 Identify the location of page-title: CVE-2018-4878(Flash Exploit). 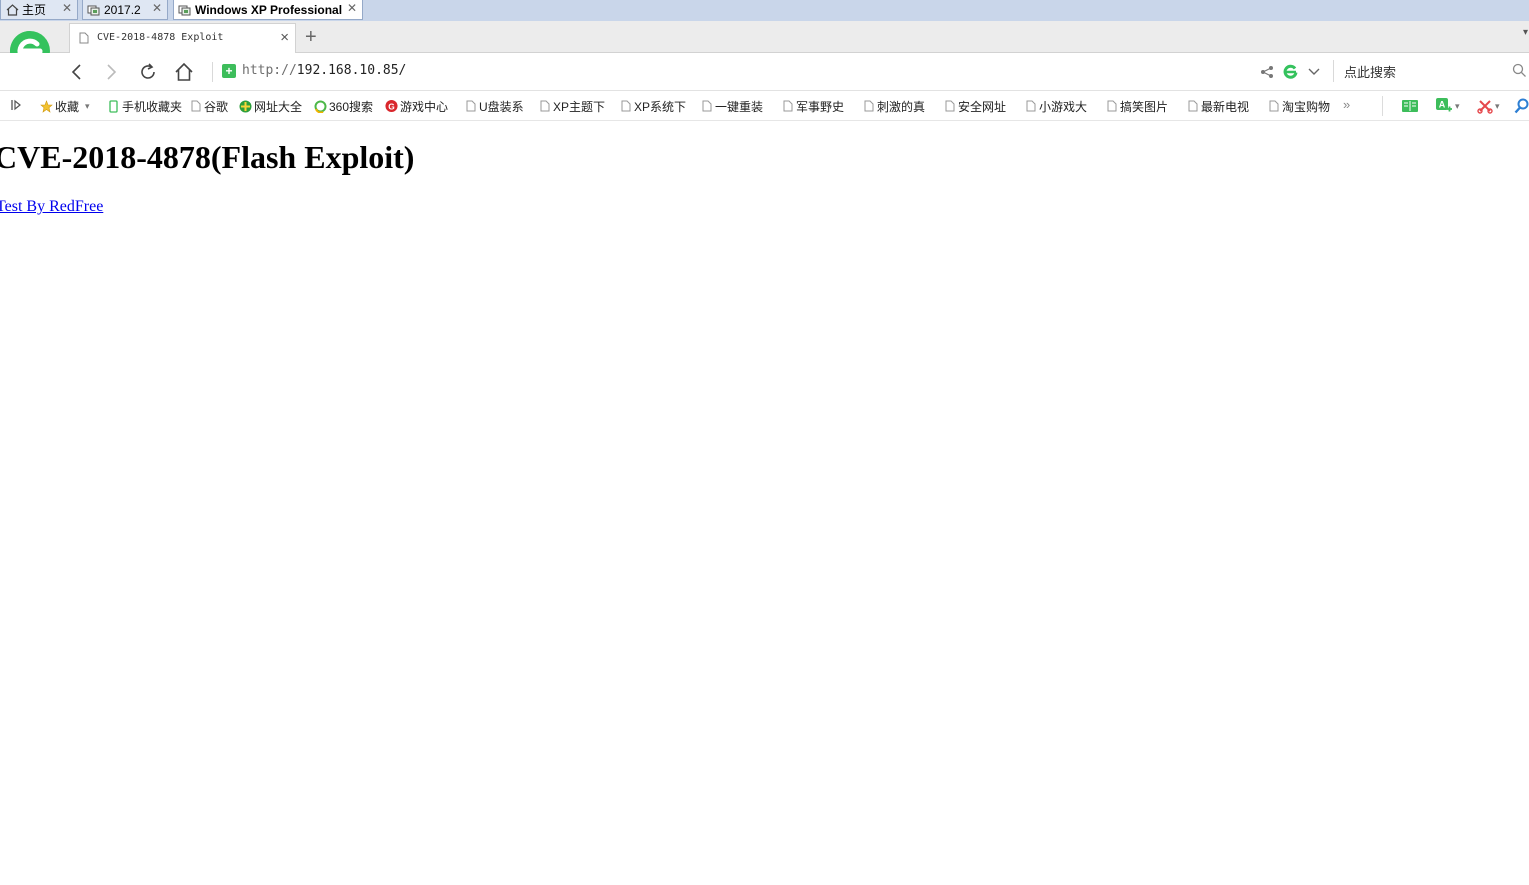
(207, 157).